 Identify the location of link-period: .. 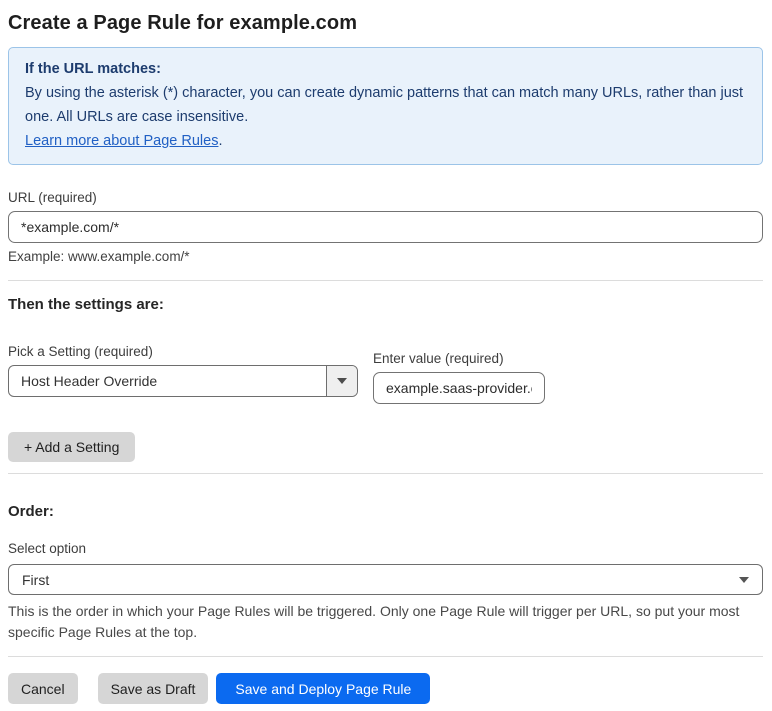
(220, 141).